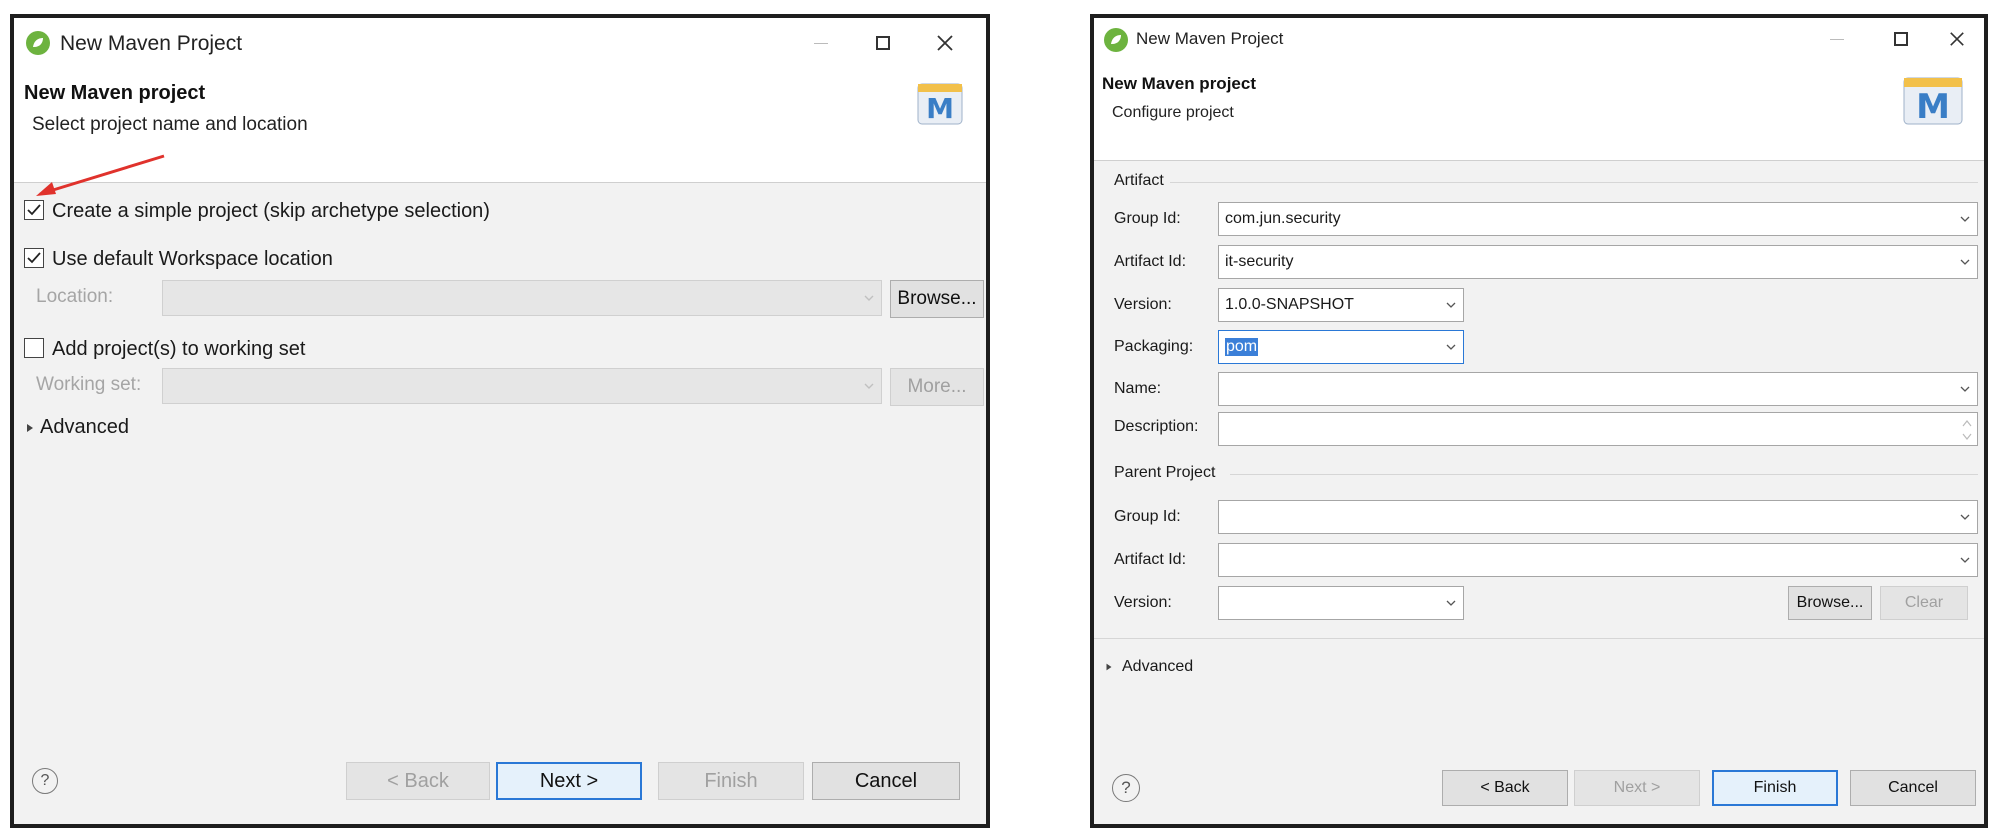 The image size is (2001, 836). What do you see at coordinates (1598, 262) in the screenshot?
I see `artifact-id-combo: it-security` at bounding box center [1598, 262].